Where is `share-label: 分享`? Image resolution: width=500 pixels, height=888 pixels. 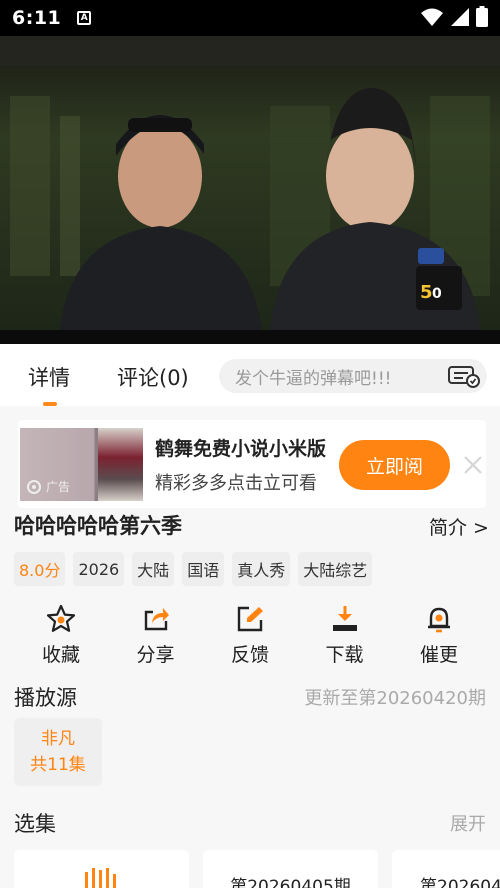 share-label: 分享 is located at coordinates (155, 655).